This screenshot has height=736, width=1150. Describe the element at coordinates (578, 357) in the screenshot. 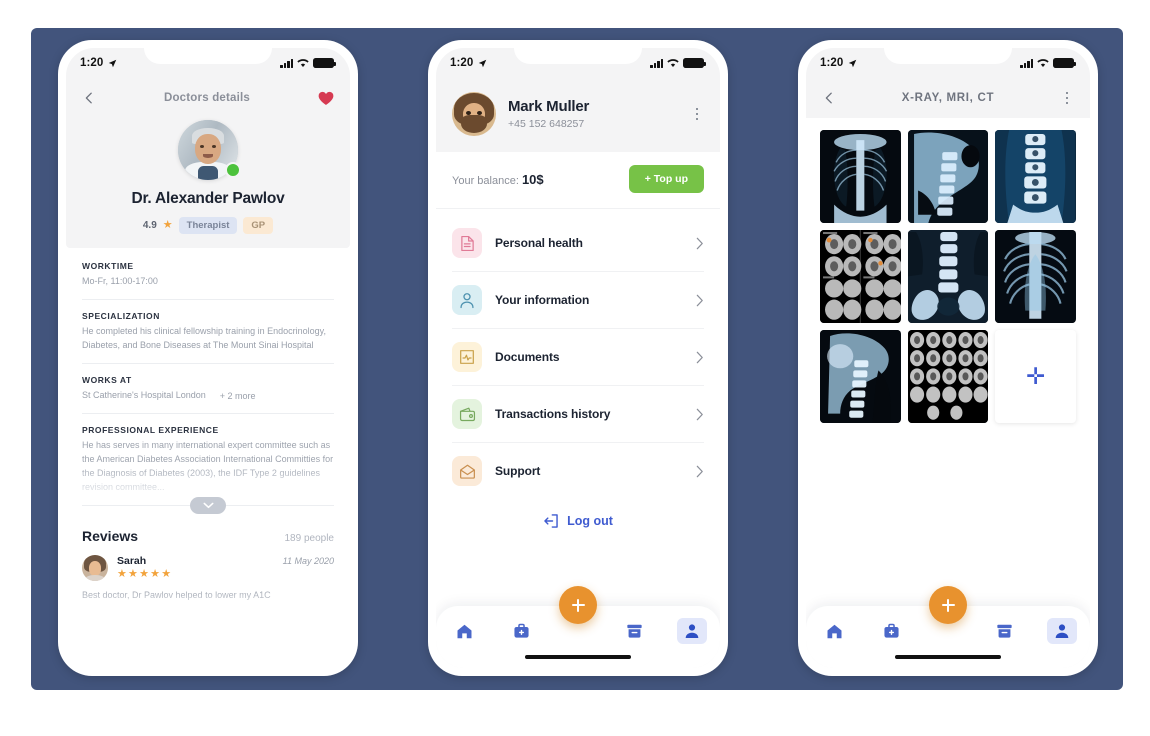

I see `menu-item-documents: Documents` at that location.